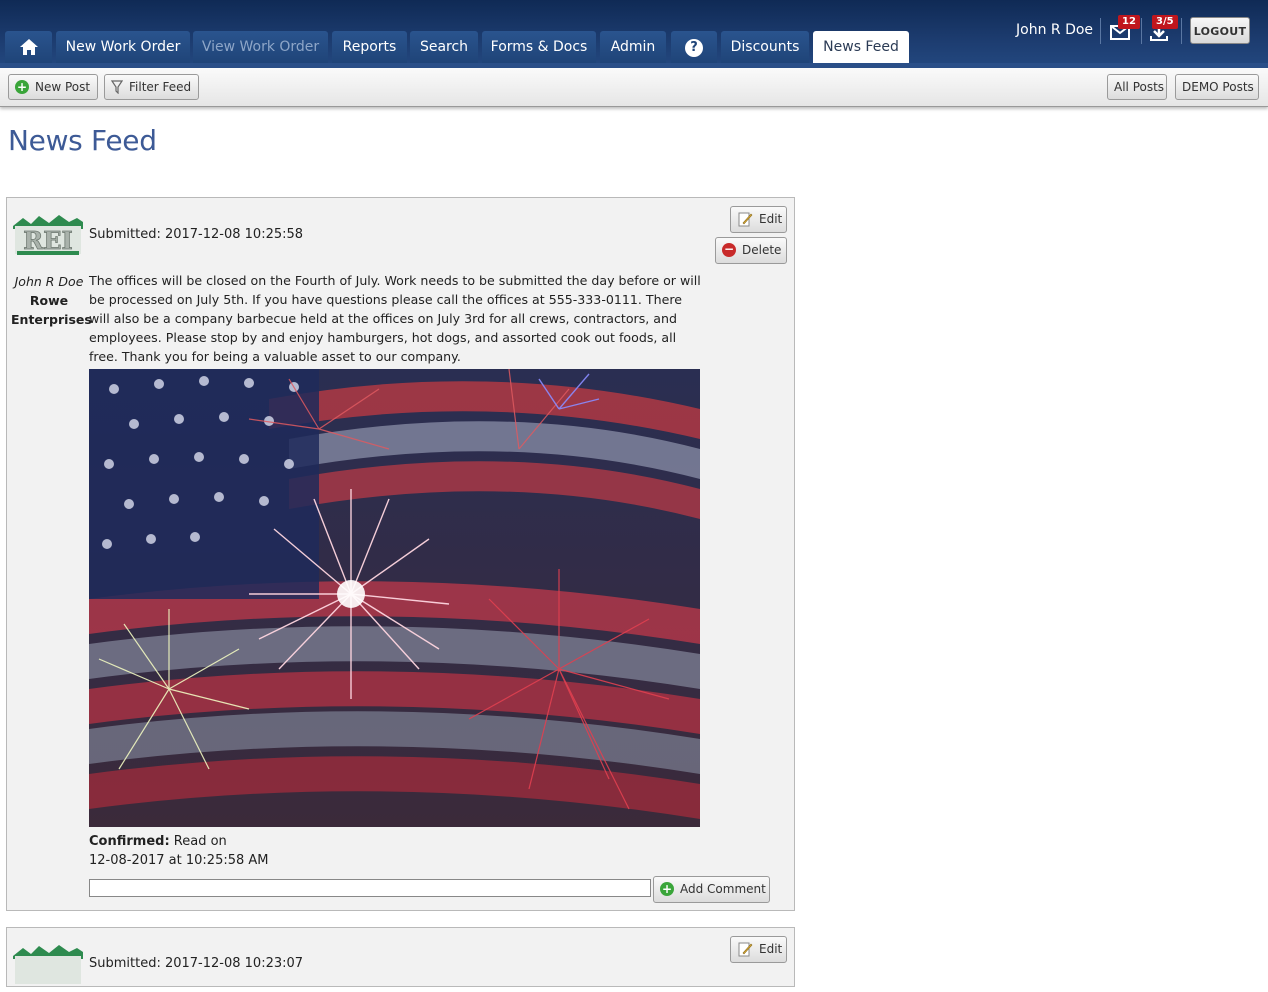  I want to click on home-tab, so click(28, 47).